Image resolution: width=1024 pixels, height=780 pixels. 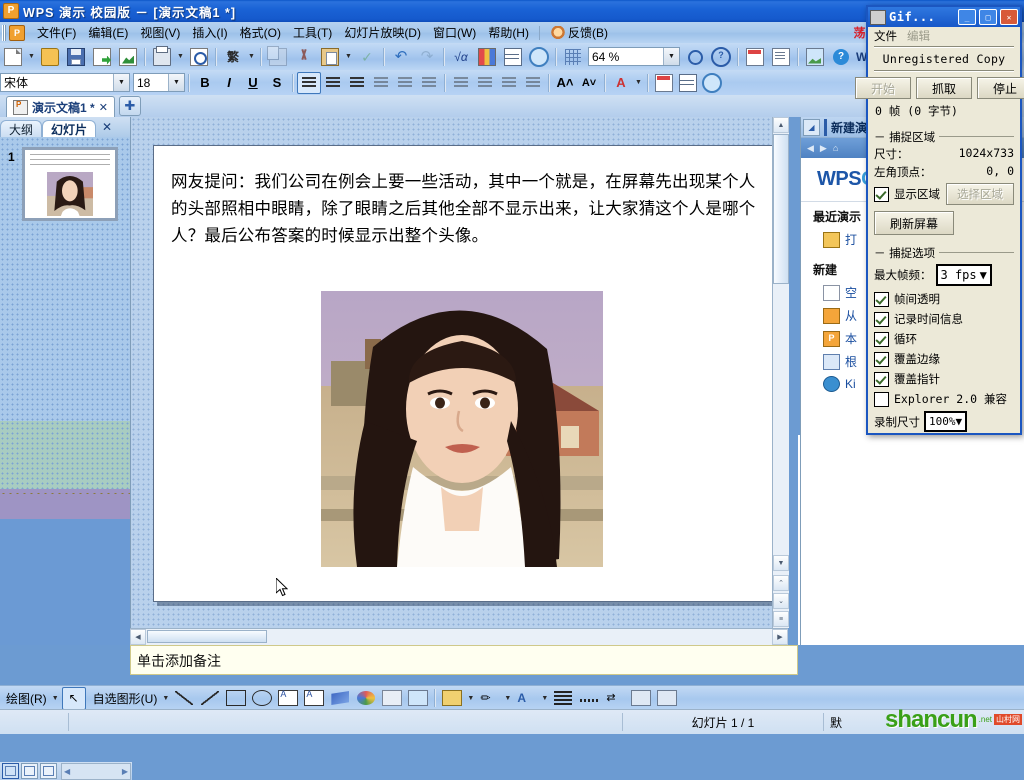 I want to click on menu-item-slideshow: 幻灯片放映(D), so click(x=382, y=32).